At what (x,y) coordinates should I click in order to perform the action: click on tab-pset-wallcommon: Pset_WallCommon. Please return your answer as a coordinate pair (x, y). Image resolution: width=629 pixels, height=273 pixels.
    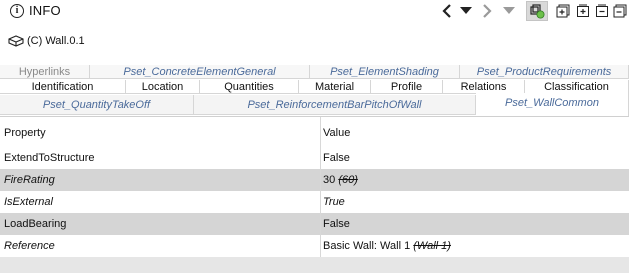
    Looking at the image, I should click on (552, 104).